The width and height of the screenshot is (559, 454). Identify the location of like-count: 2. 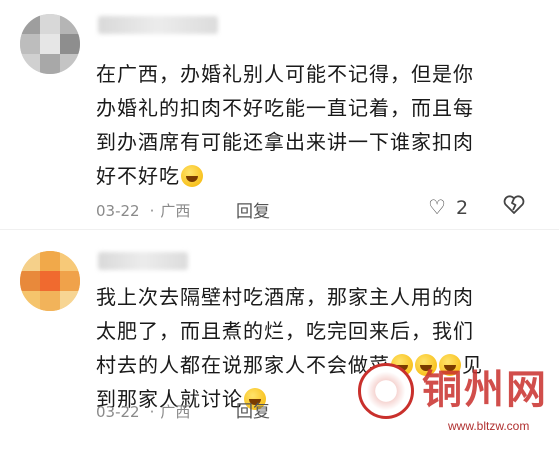
(462, 208).